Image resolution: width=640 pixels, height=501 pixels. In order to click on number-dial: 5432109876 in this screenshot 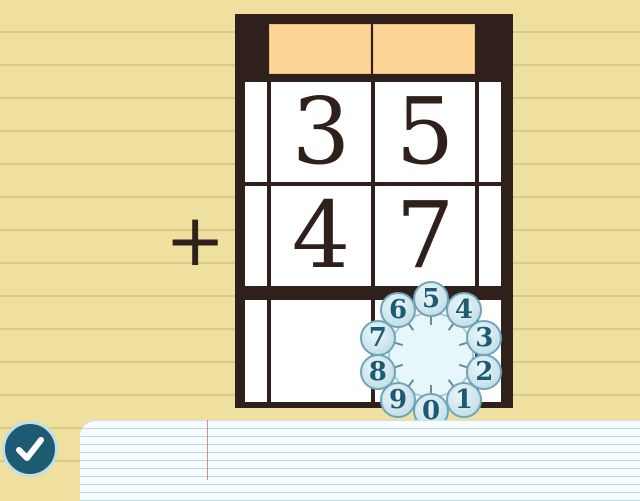, I will do `click(431, 355)`.